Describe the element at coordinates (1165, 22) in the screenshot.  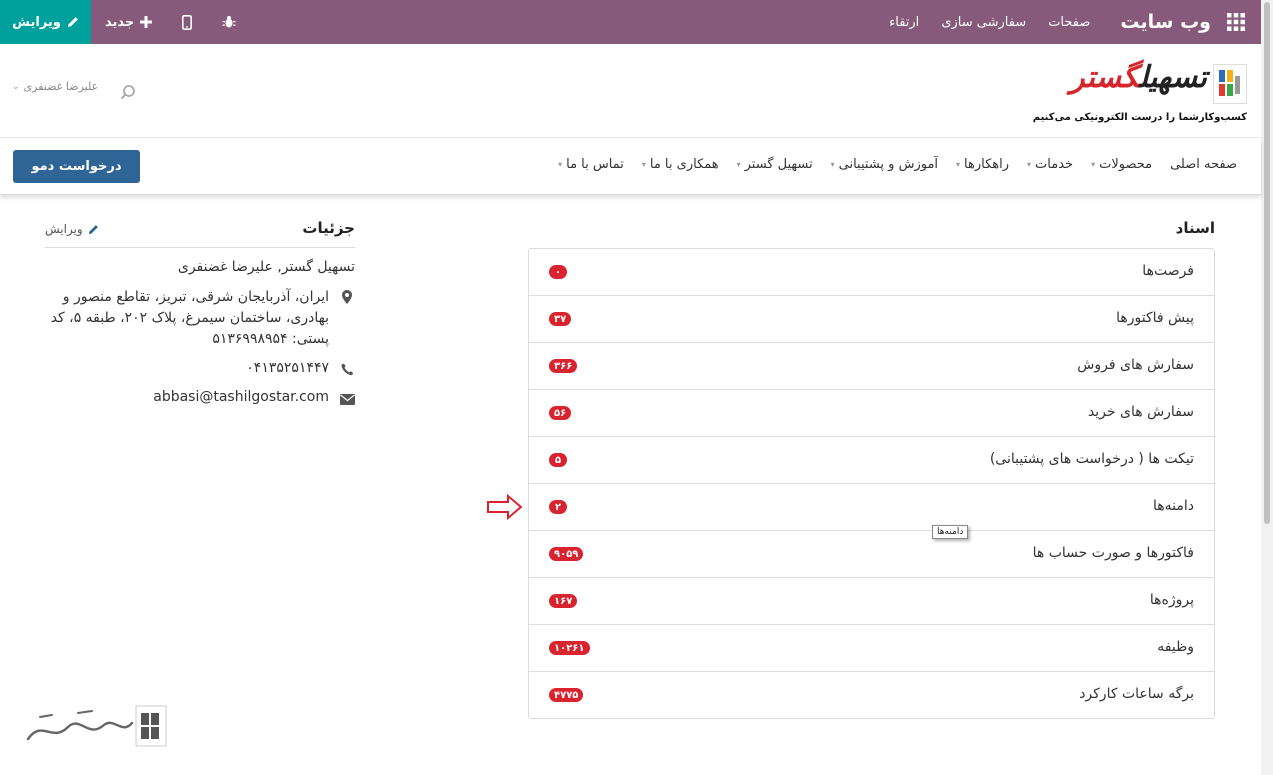
I see `app-brand: وب سایت` at that location.